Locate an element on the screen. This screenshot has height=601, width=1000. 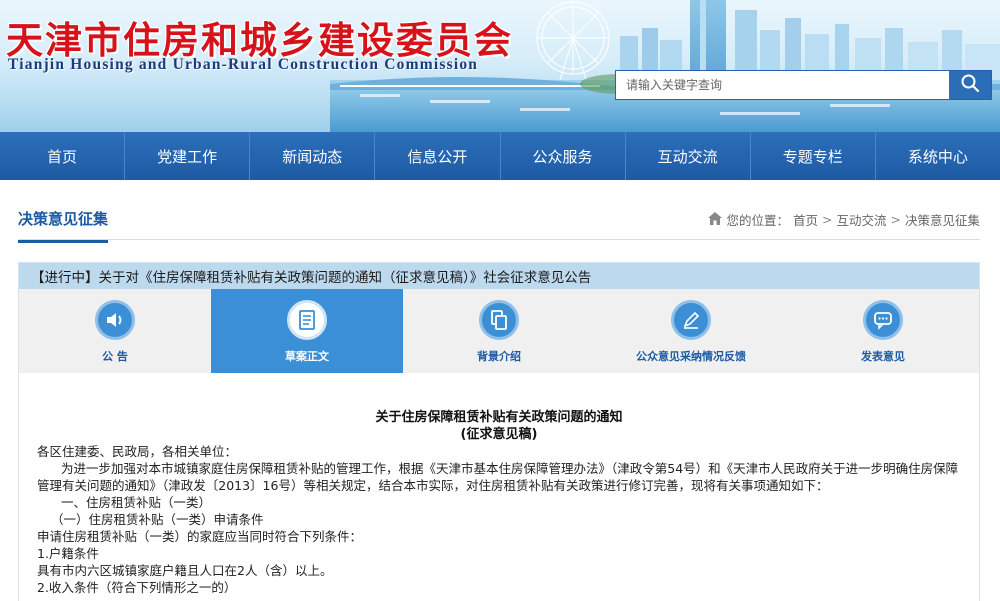
search-box is located at coordinates (803, 85).